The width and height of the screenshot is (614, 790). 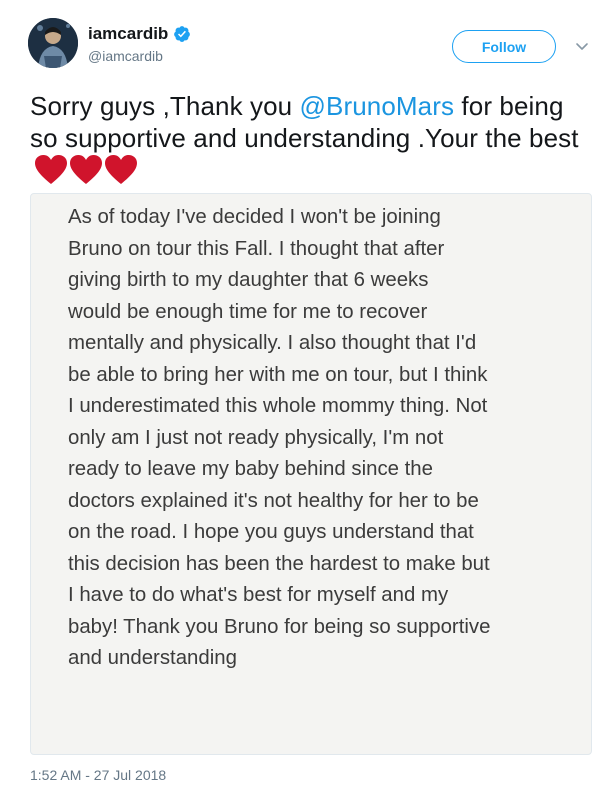 What do you see at coordinates (250, 469) in the screenshot?
I see `statement-line: ready to leave my baby behind since the` at bounding box center [250, 469].